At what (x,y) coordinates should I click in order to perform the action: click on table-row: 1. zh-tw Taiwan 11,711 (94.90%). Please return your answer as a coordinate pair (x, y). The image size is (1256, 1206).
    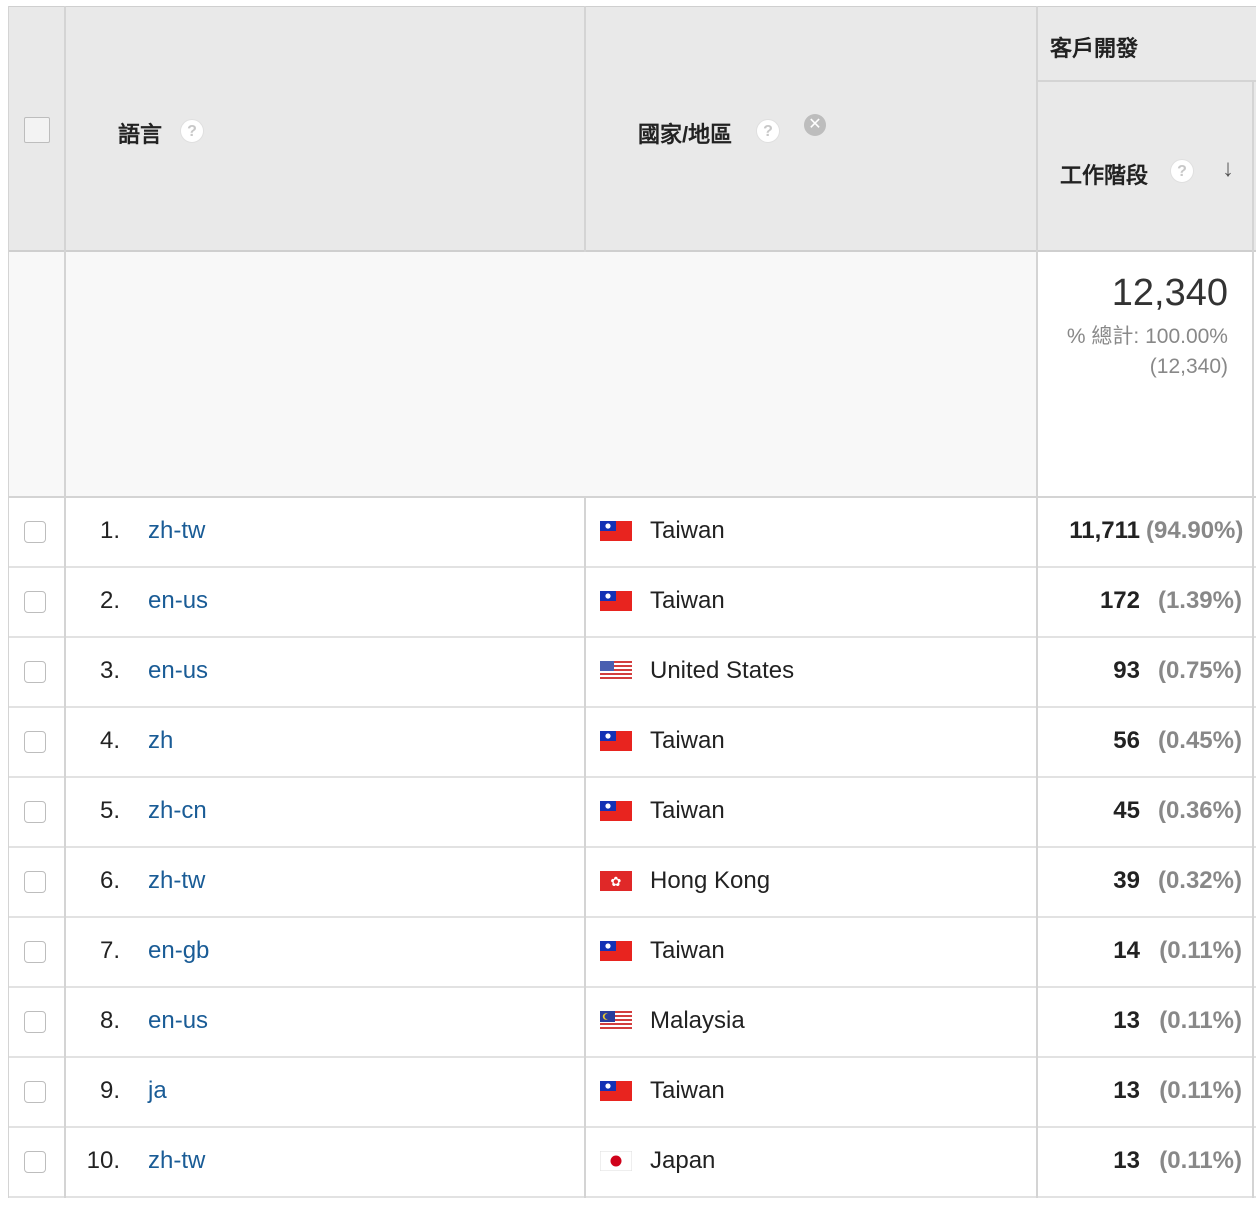
    Looking at the image, I should click on (632, 533).